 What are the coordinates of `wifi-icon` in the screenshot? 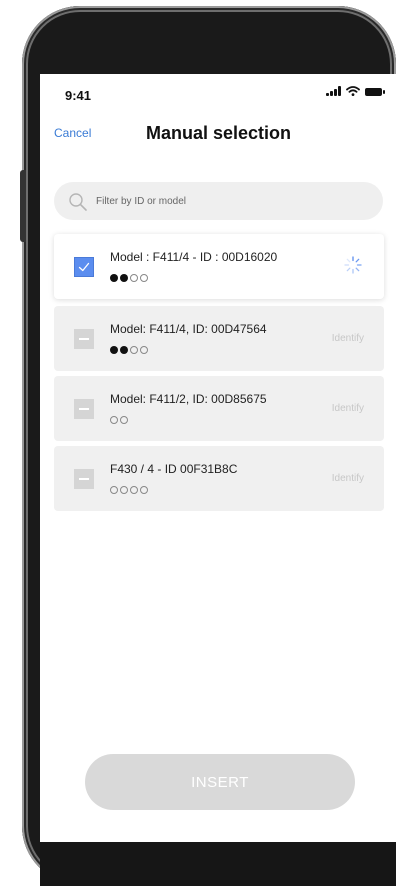 It's located at (353, 91).